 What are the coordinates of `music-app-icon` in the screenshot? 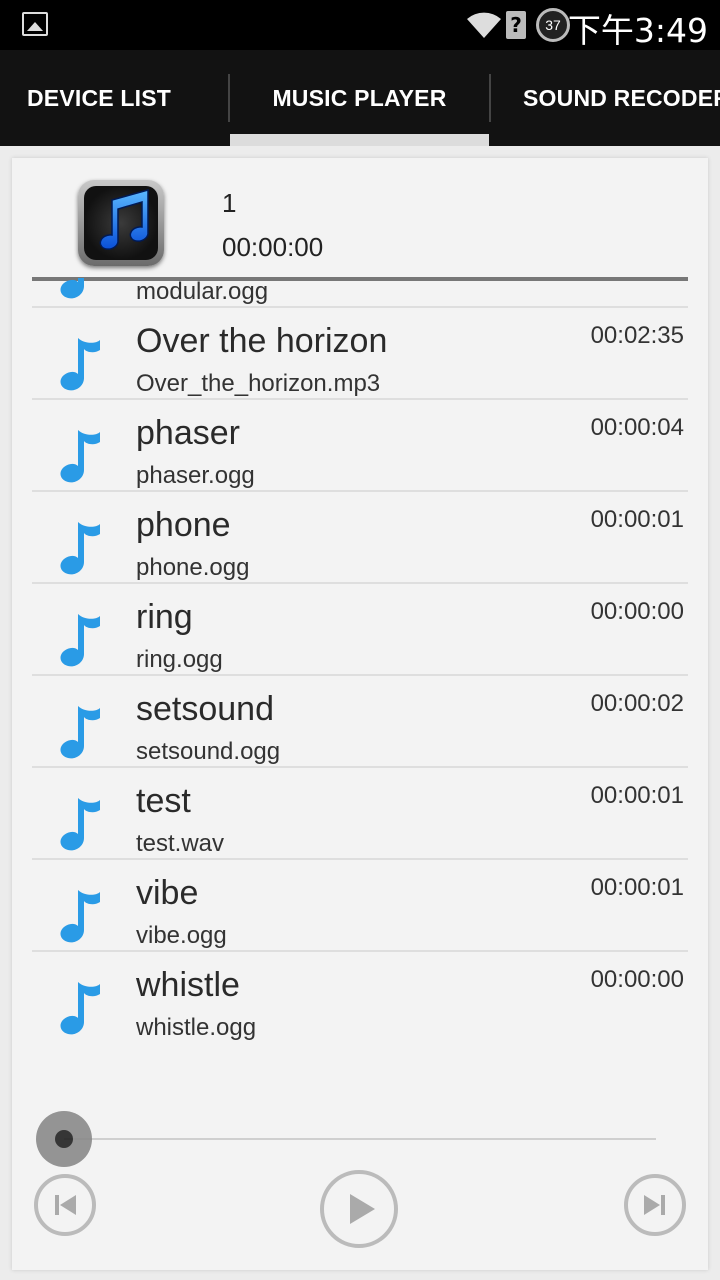 It's located at (121, 223).